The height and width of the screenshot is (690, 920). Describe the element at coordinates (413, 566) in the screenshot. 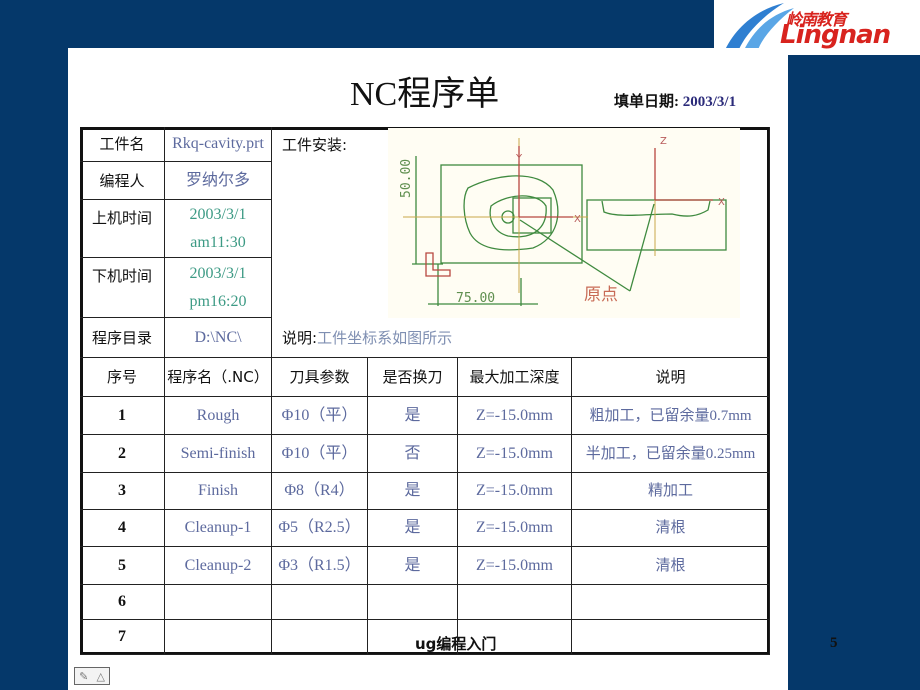

I see `table-cell-r5-c4: 是` at that location.